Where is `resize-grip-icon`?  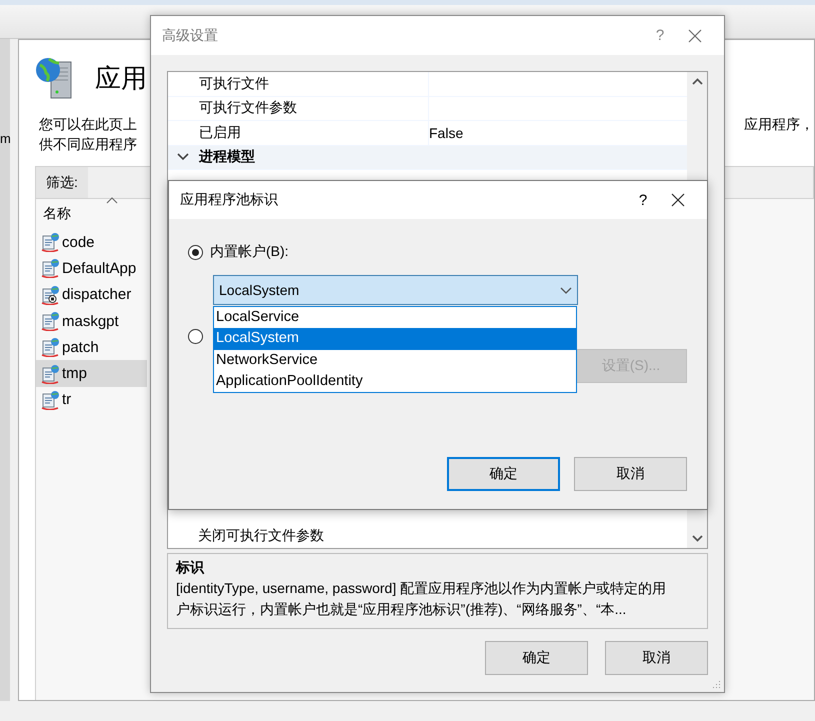
resize-grip-icon is located at coordinates (716, 684).